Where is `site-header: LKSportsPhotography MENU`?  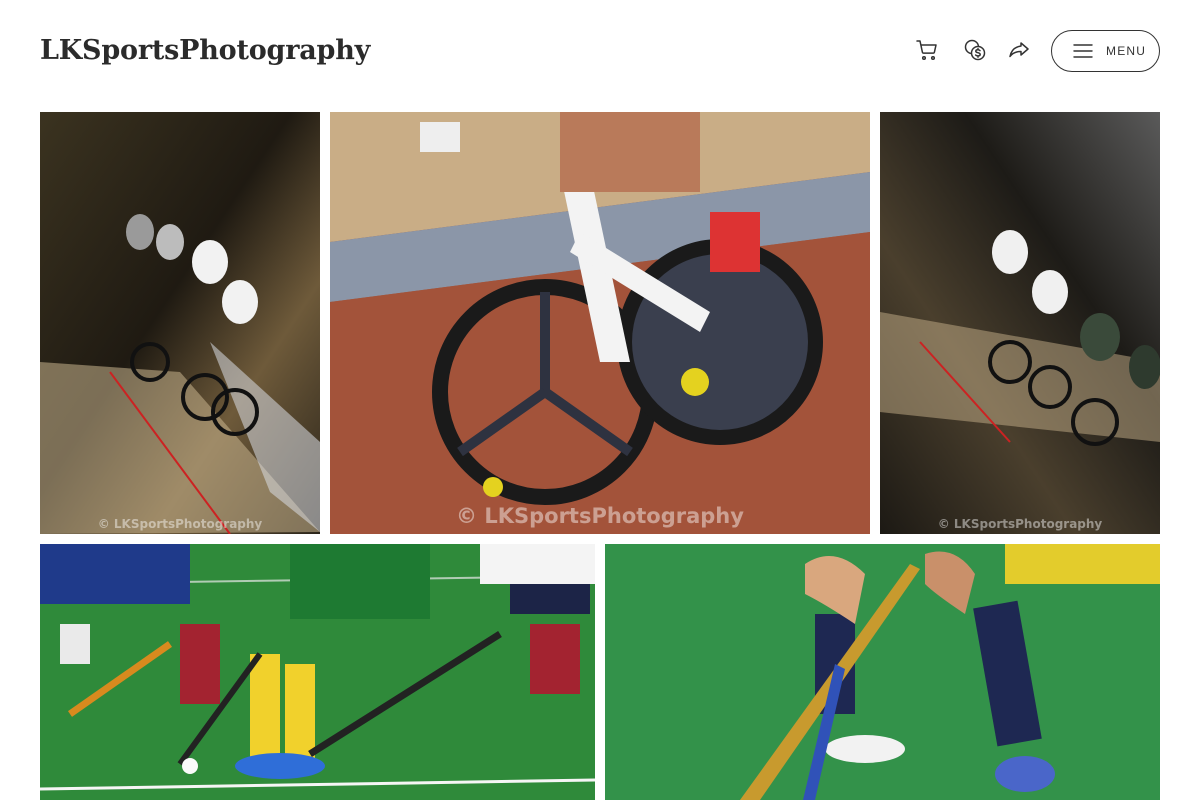 site-header: LKSportsPhotography MENU is located at coordinates (600, 51).